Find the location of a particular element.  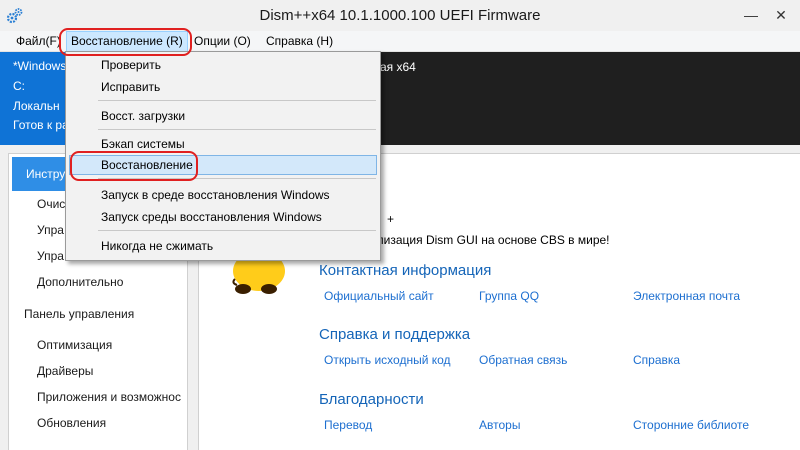

link-help: Справка is located at coordinates (656, 360).